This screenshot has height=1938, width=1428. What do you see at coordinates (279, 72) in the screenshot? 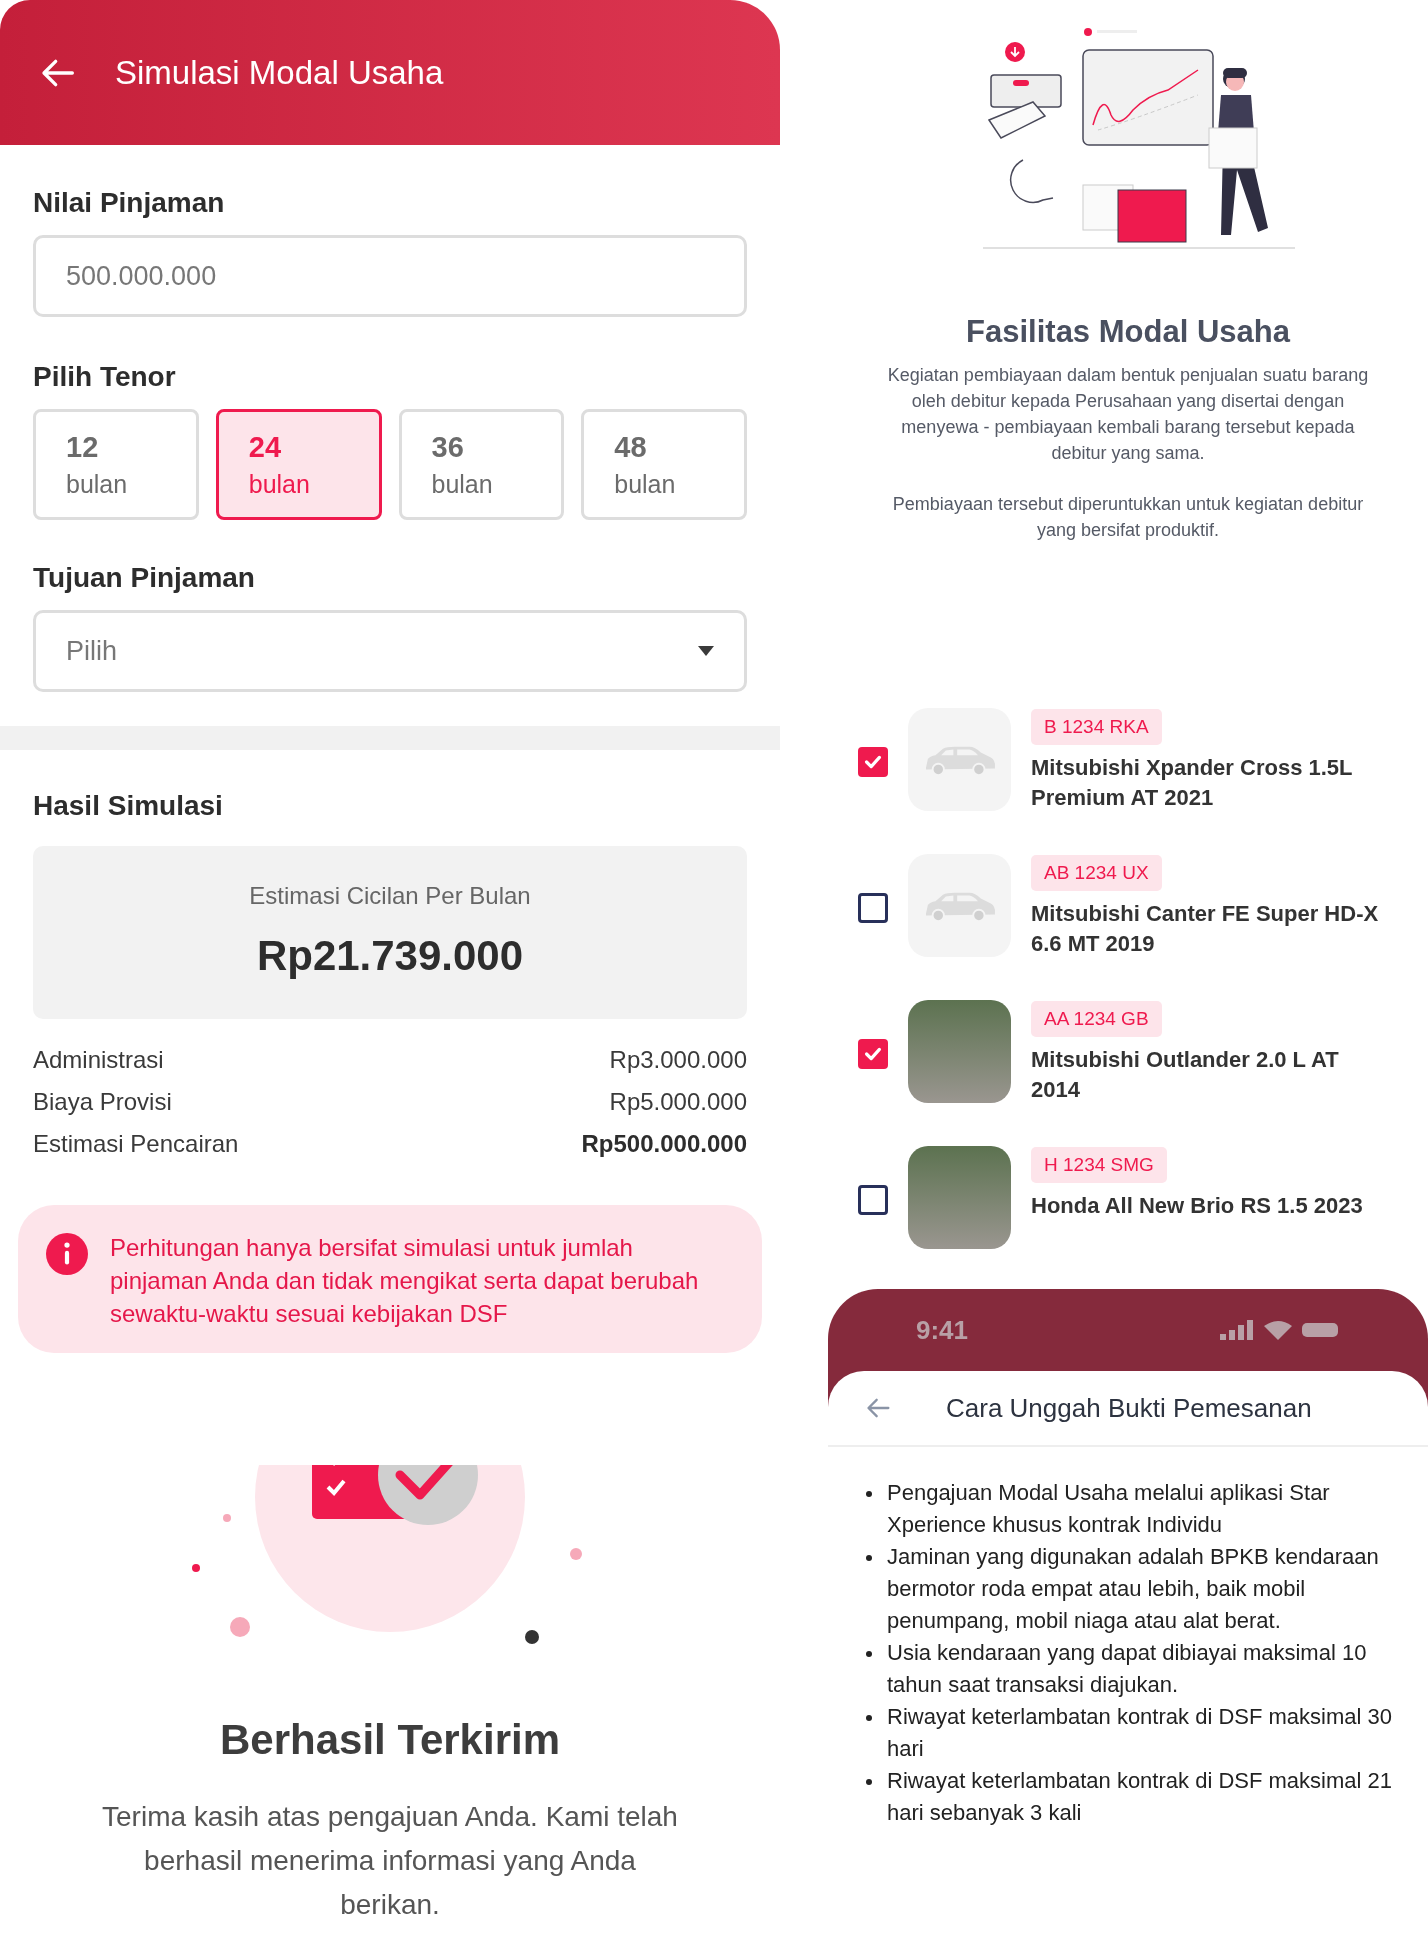
I see `page-title: Simulasi Modal Usaha` at bounding box center [279, 72].